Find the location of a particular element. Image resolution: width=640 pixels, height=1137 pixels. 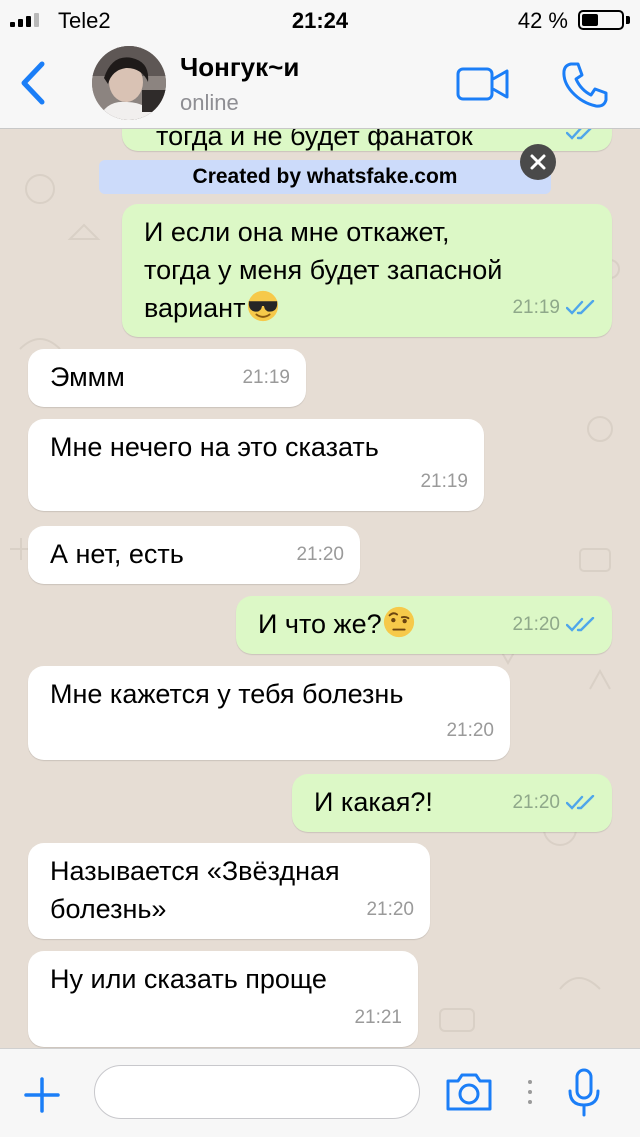

microphone-icon is located at coordinates (584, 1092).